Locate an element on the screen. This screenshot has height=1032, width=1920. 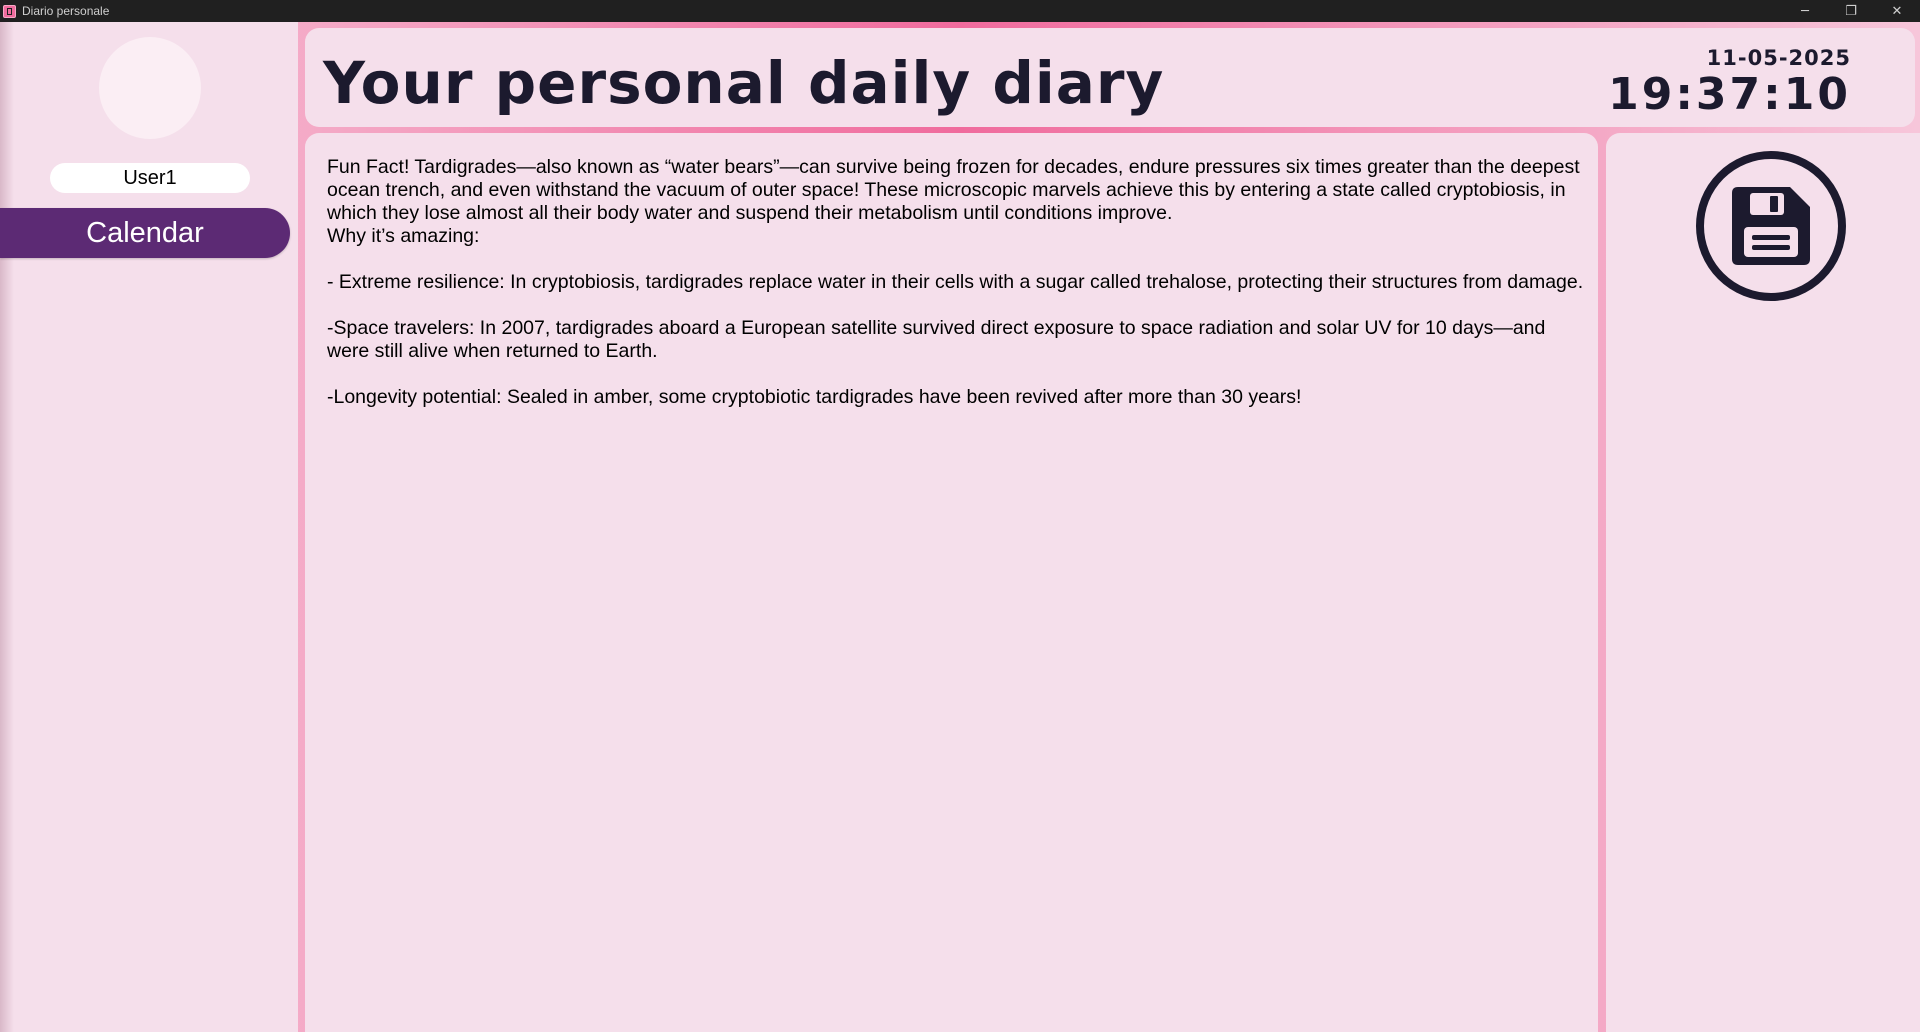
window-controls: ─ ❐ ✕ is located at coordinates (1851, 11).